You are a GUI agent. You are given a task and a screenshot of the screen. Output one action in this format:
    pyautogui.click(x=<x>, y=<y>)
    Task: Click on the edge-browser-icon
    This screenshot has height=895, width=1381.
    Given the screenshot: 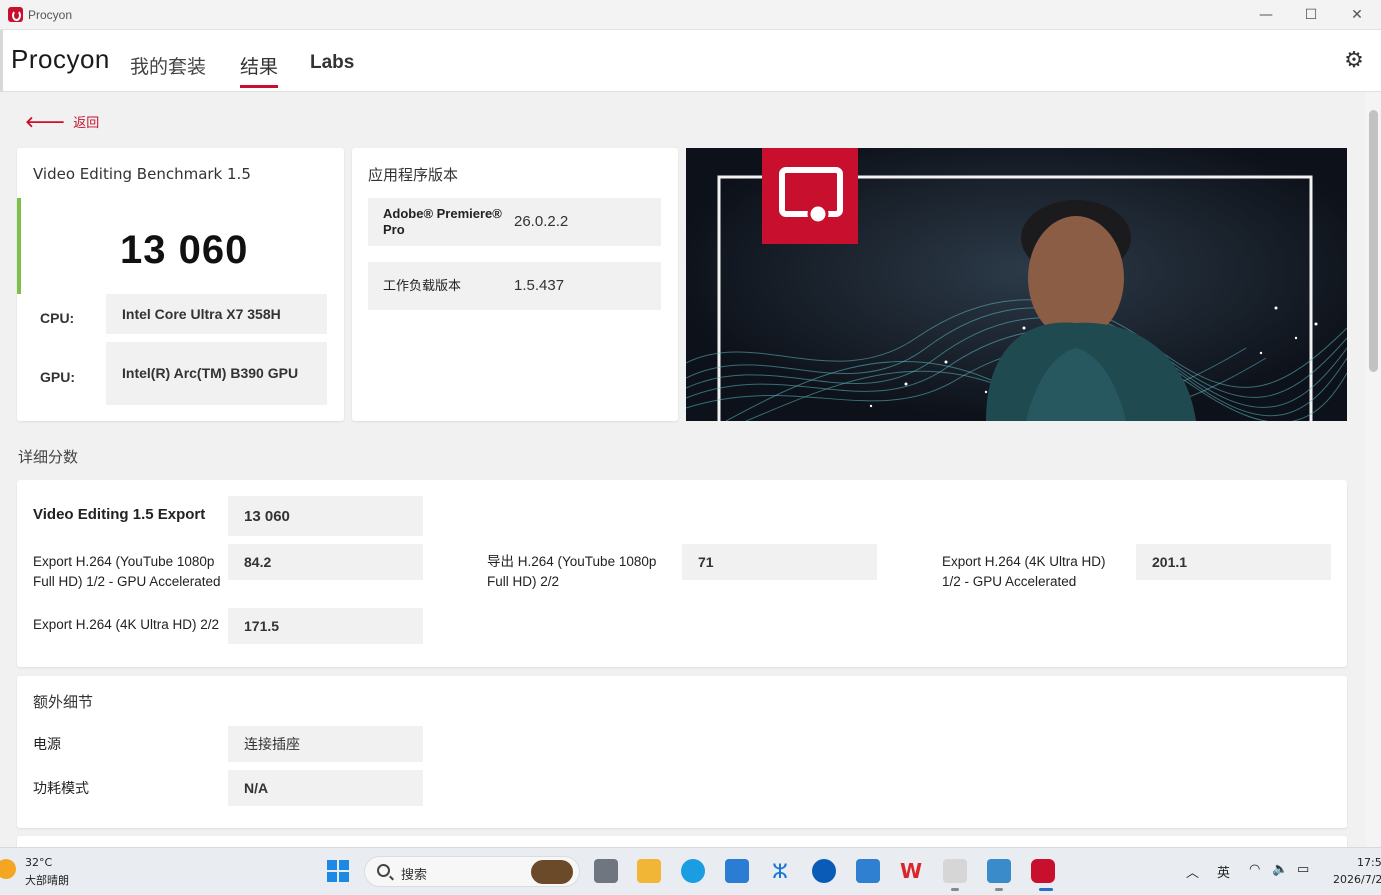 What is the action you would take?
    pyautogui.click(x=693, y=871)
    